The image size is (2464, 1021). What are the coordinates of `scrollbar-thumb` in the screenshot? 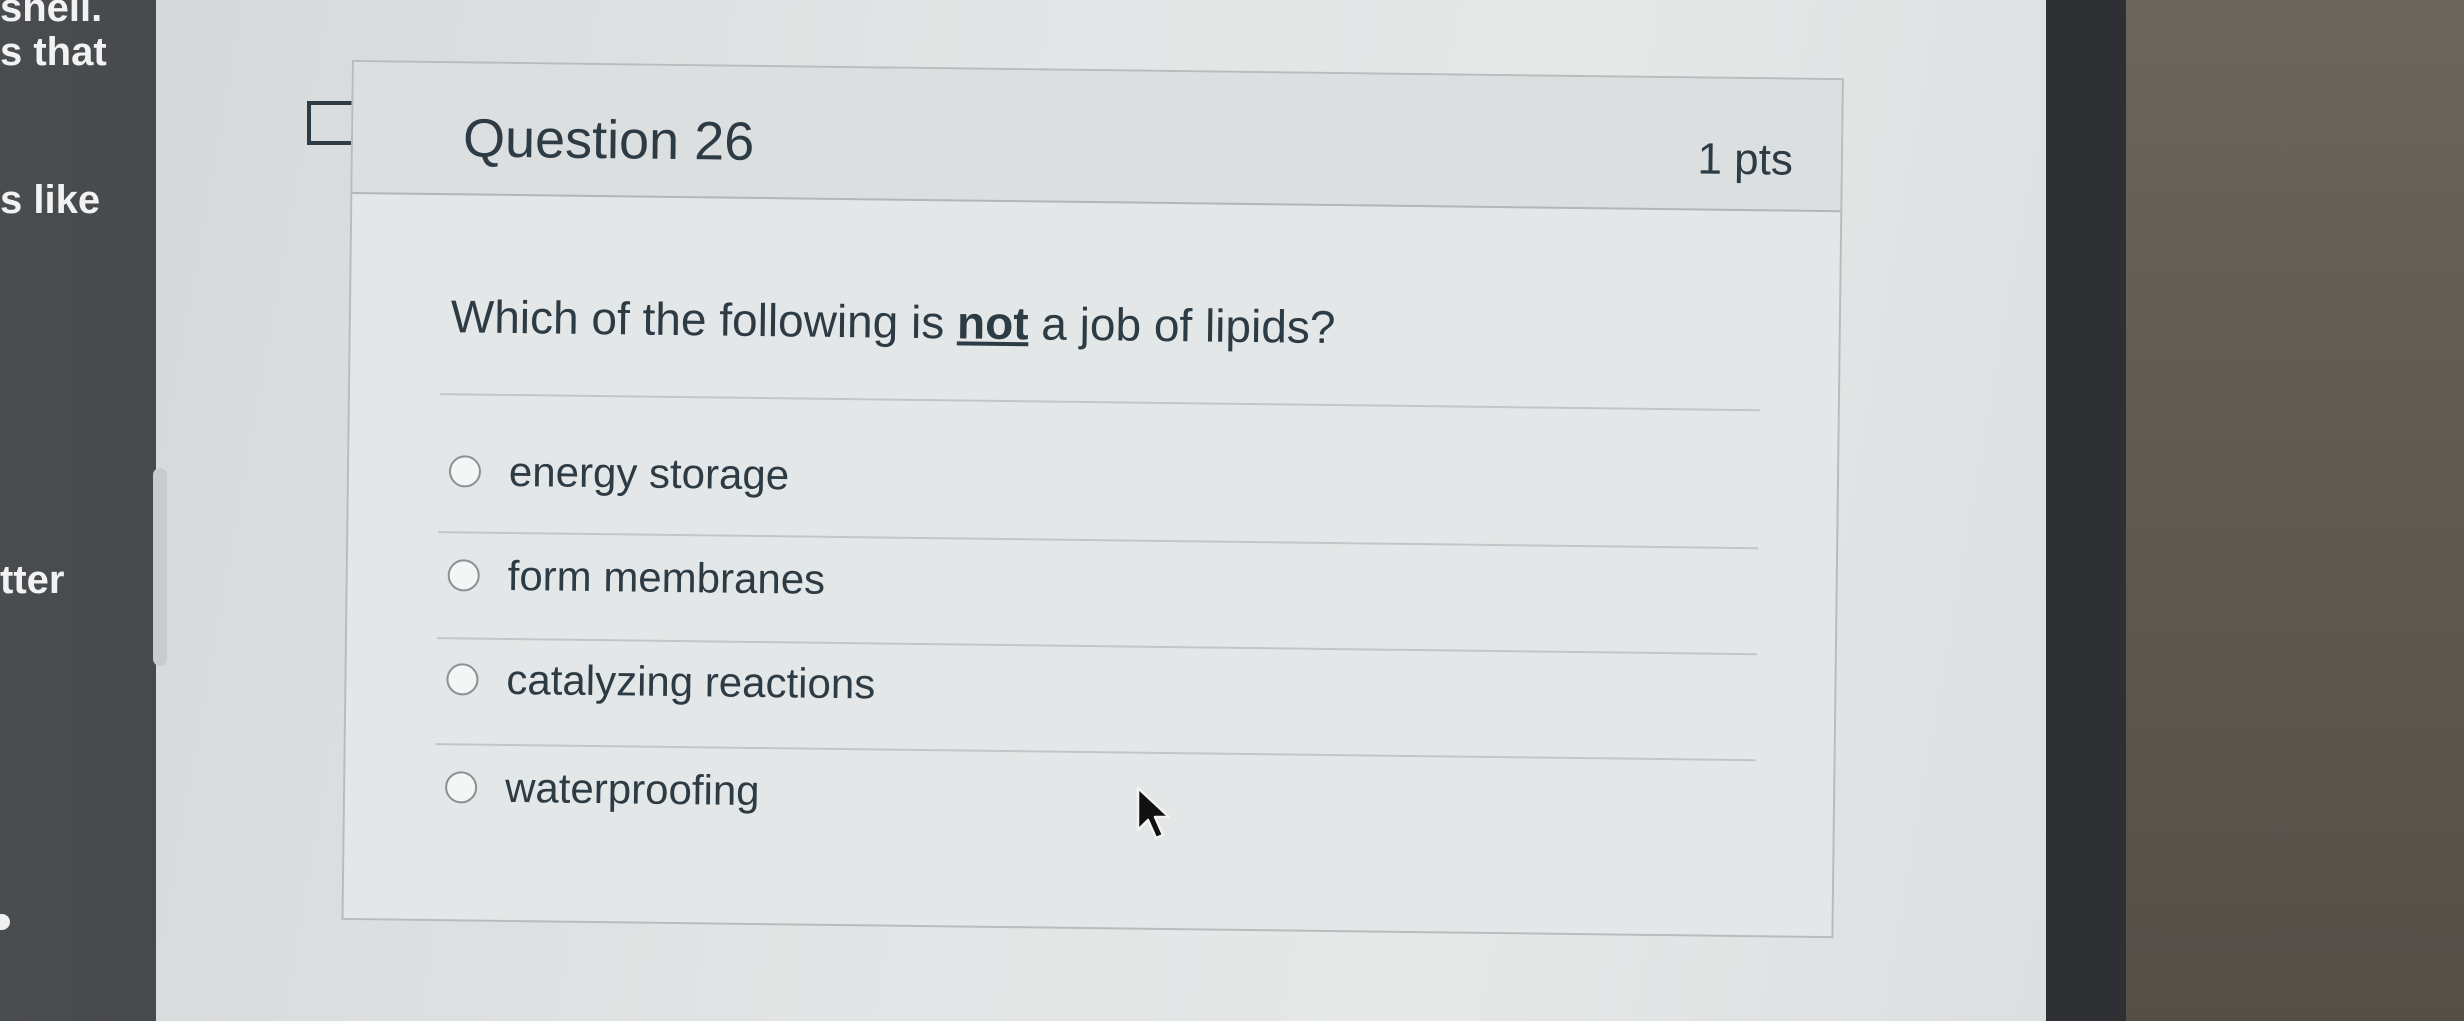 It's located at (160, 567).